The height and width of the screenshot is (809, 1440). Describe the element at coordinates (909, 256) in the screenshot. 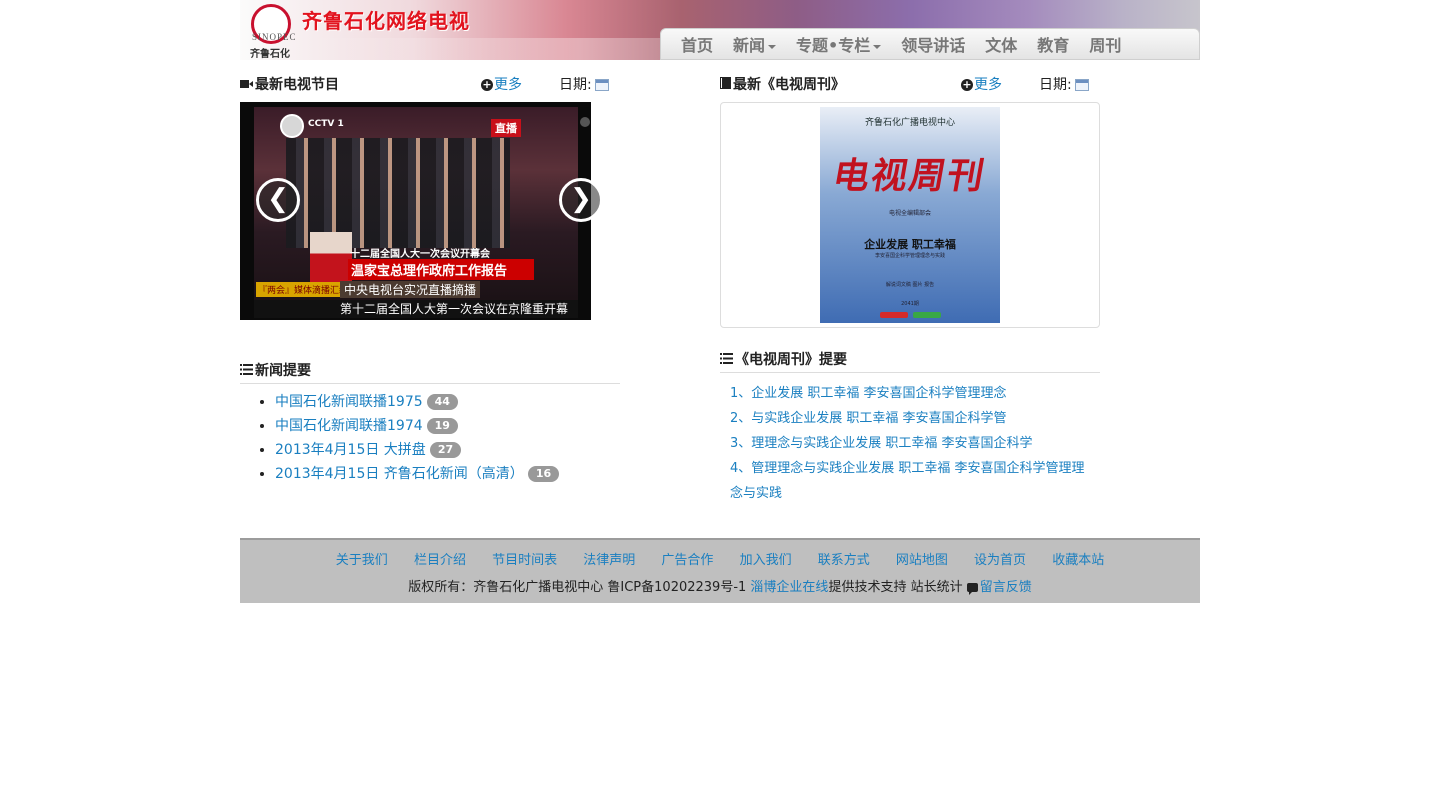

I see `cover-theme-sub: 李安喜国企科学管理理念与实践` at that location.